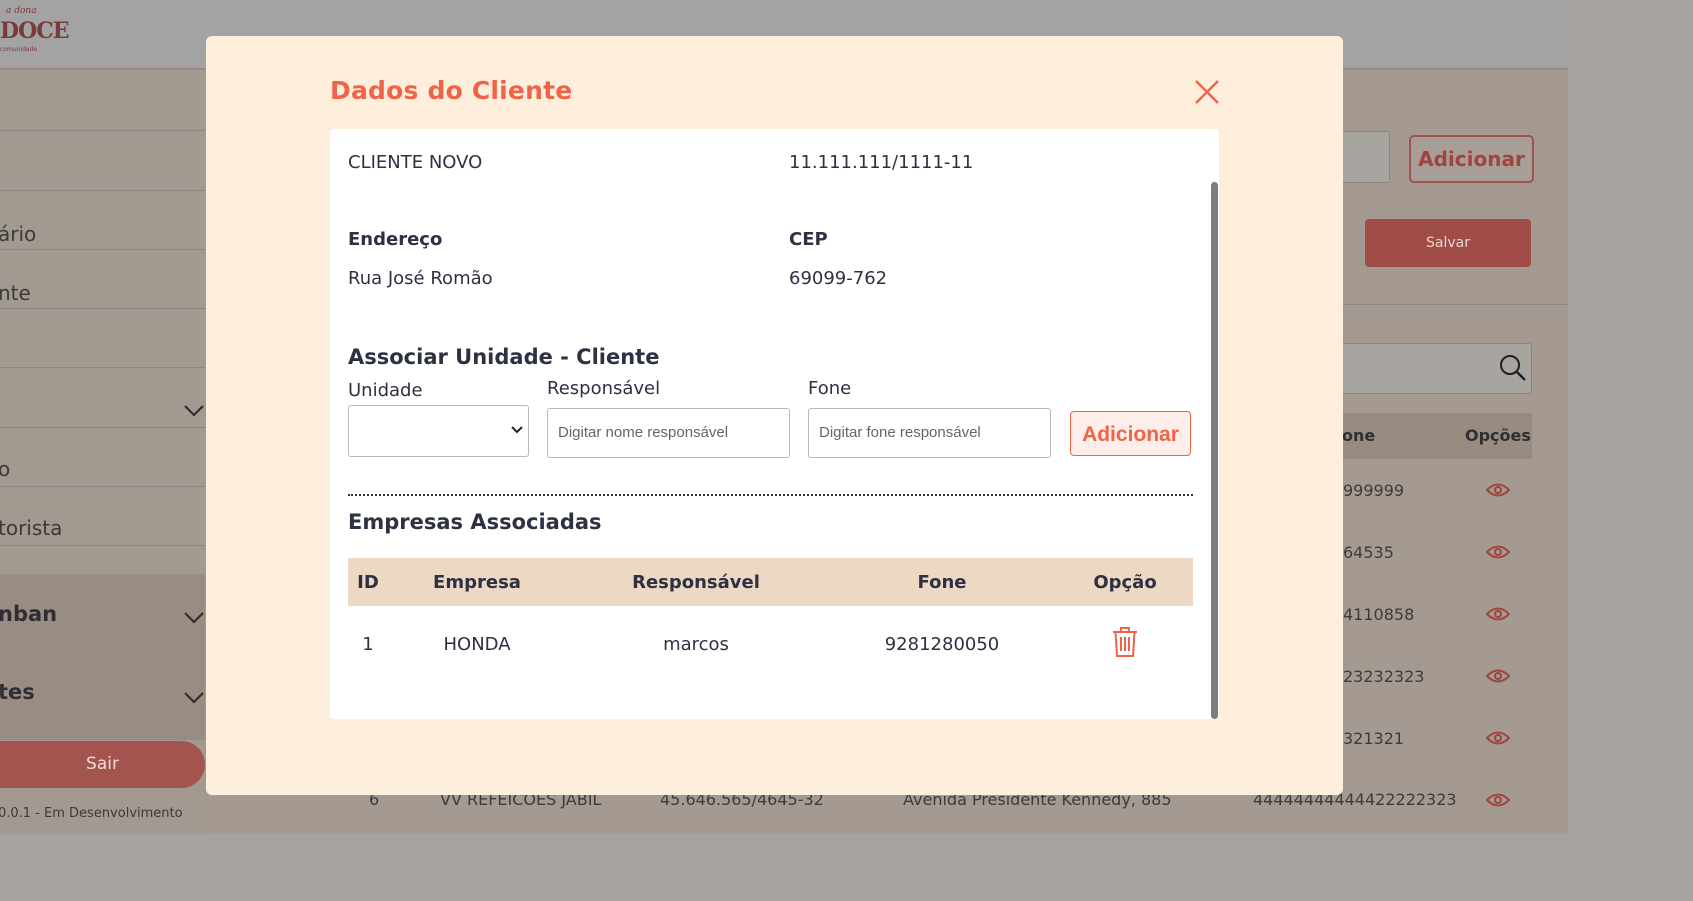  I want to click on sidebar-item: torista, so click(102, 516).